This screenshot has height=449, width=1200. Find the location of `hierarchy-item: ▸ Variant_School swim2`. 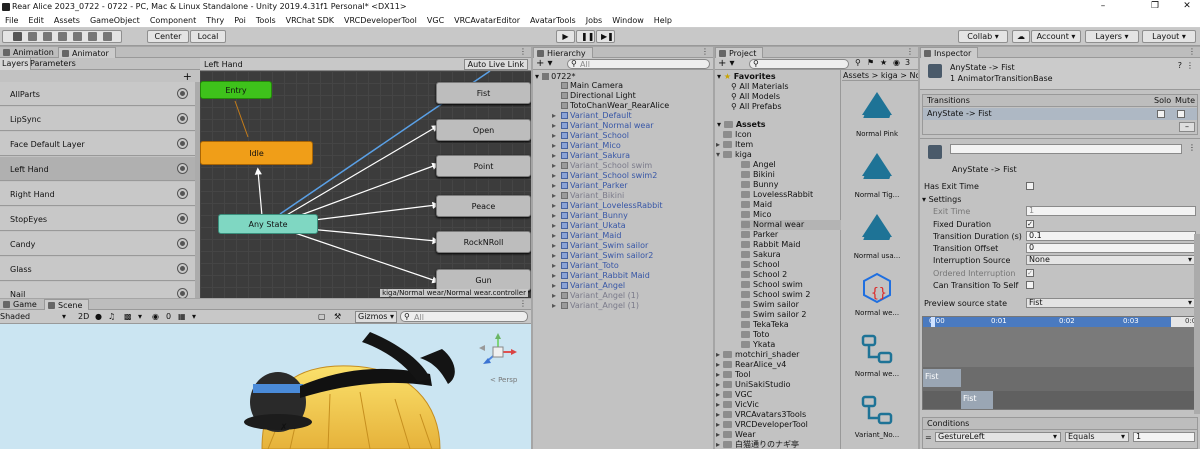

hierarchy-item: ▸ Variant_School swim2 is located at coordinates (604, 176).